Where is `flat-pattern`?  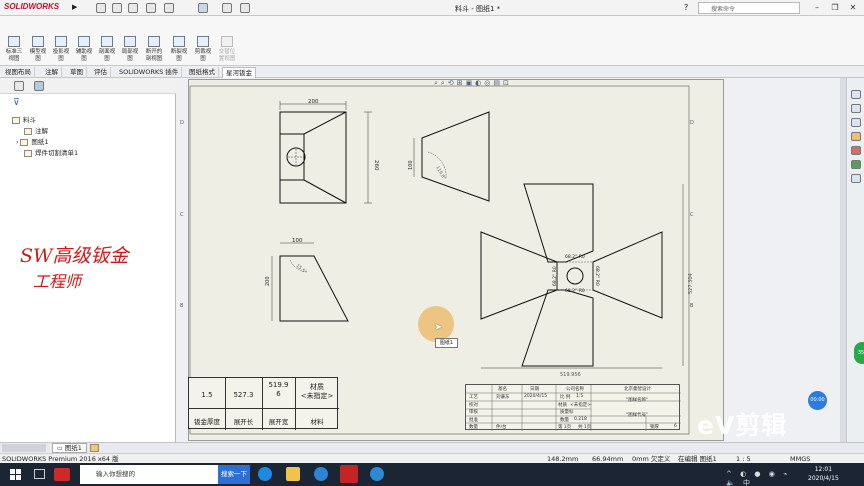
flat-pattern is located at coordinates (571, 275).